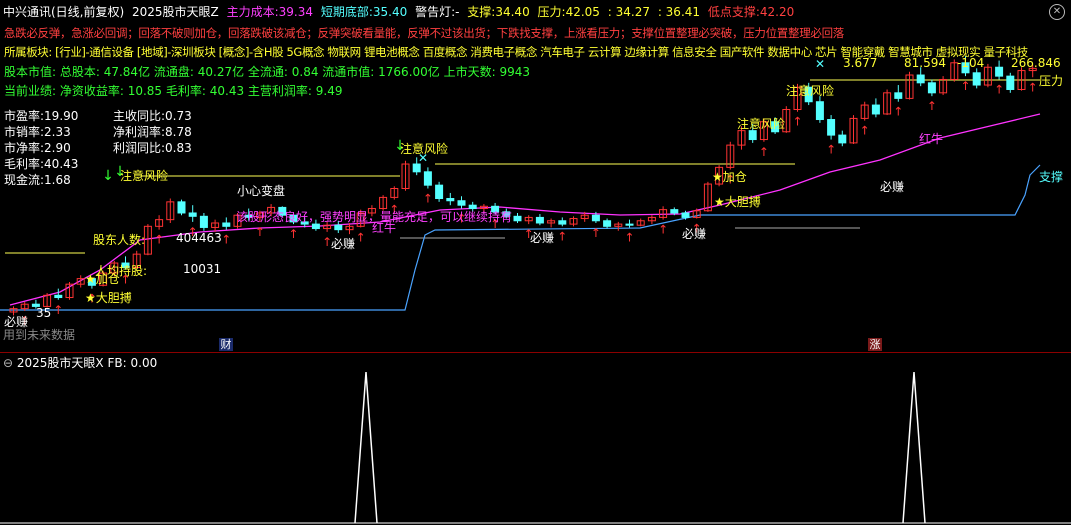  What do you see at coordinates (57, 180) in the screenshot?
I see `stat-value: 1.68` at bounding box center [57, 180].